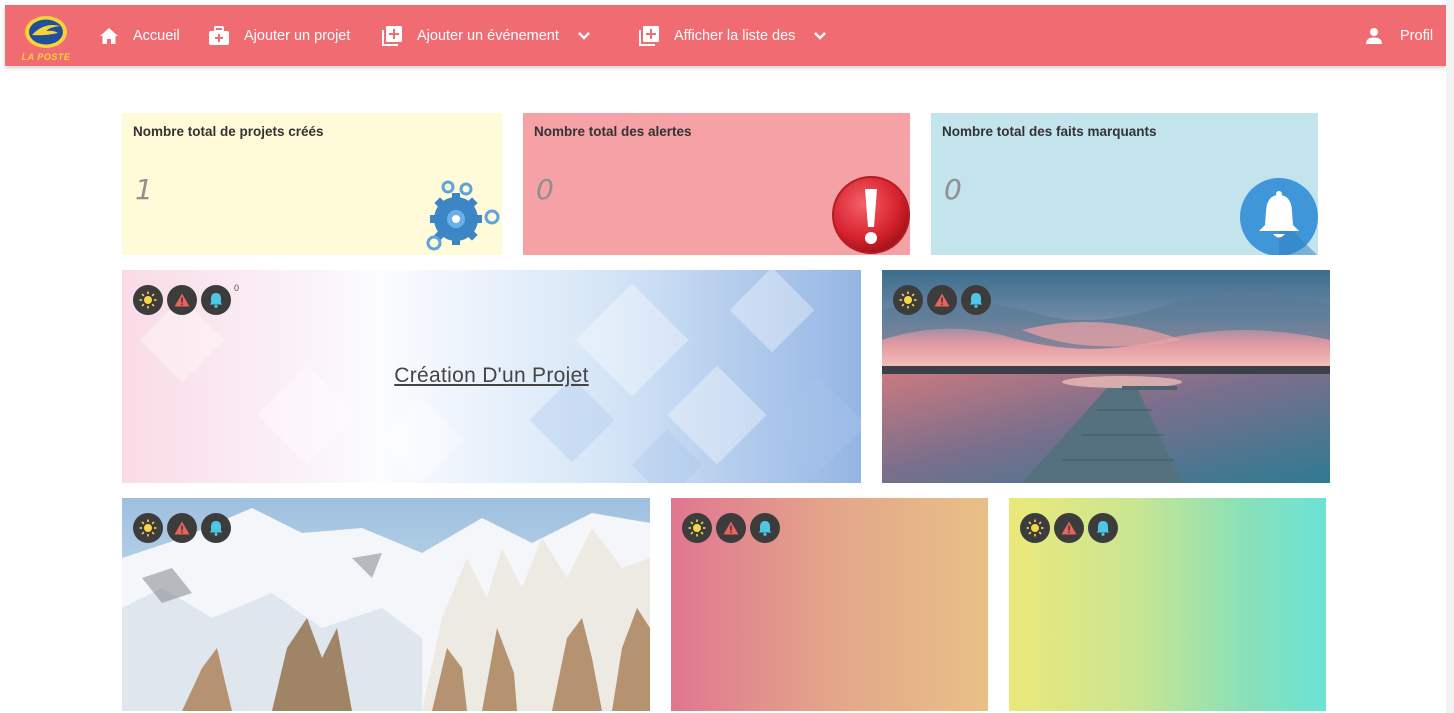 The width and height of the screenshot is (1454, 713). Describe the element at coordinates (463, 215) in the screenshot. I see `gears-icon` at that location.